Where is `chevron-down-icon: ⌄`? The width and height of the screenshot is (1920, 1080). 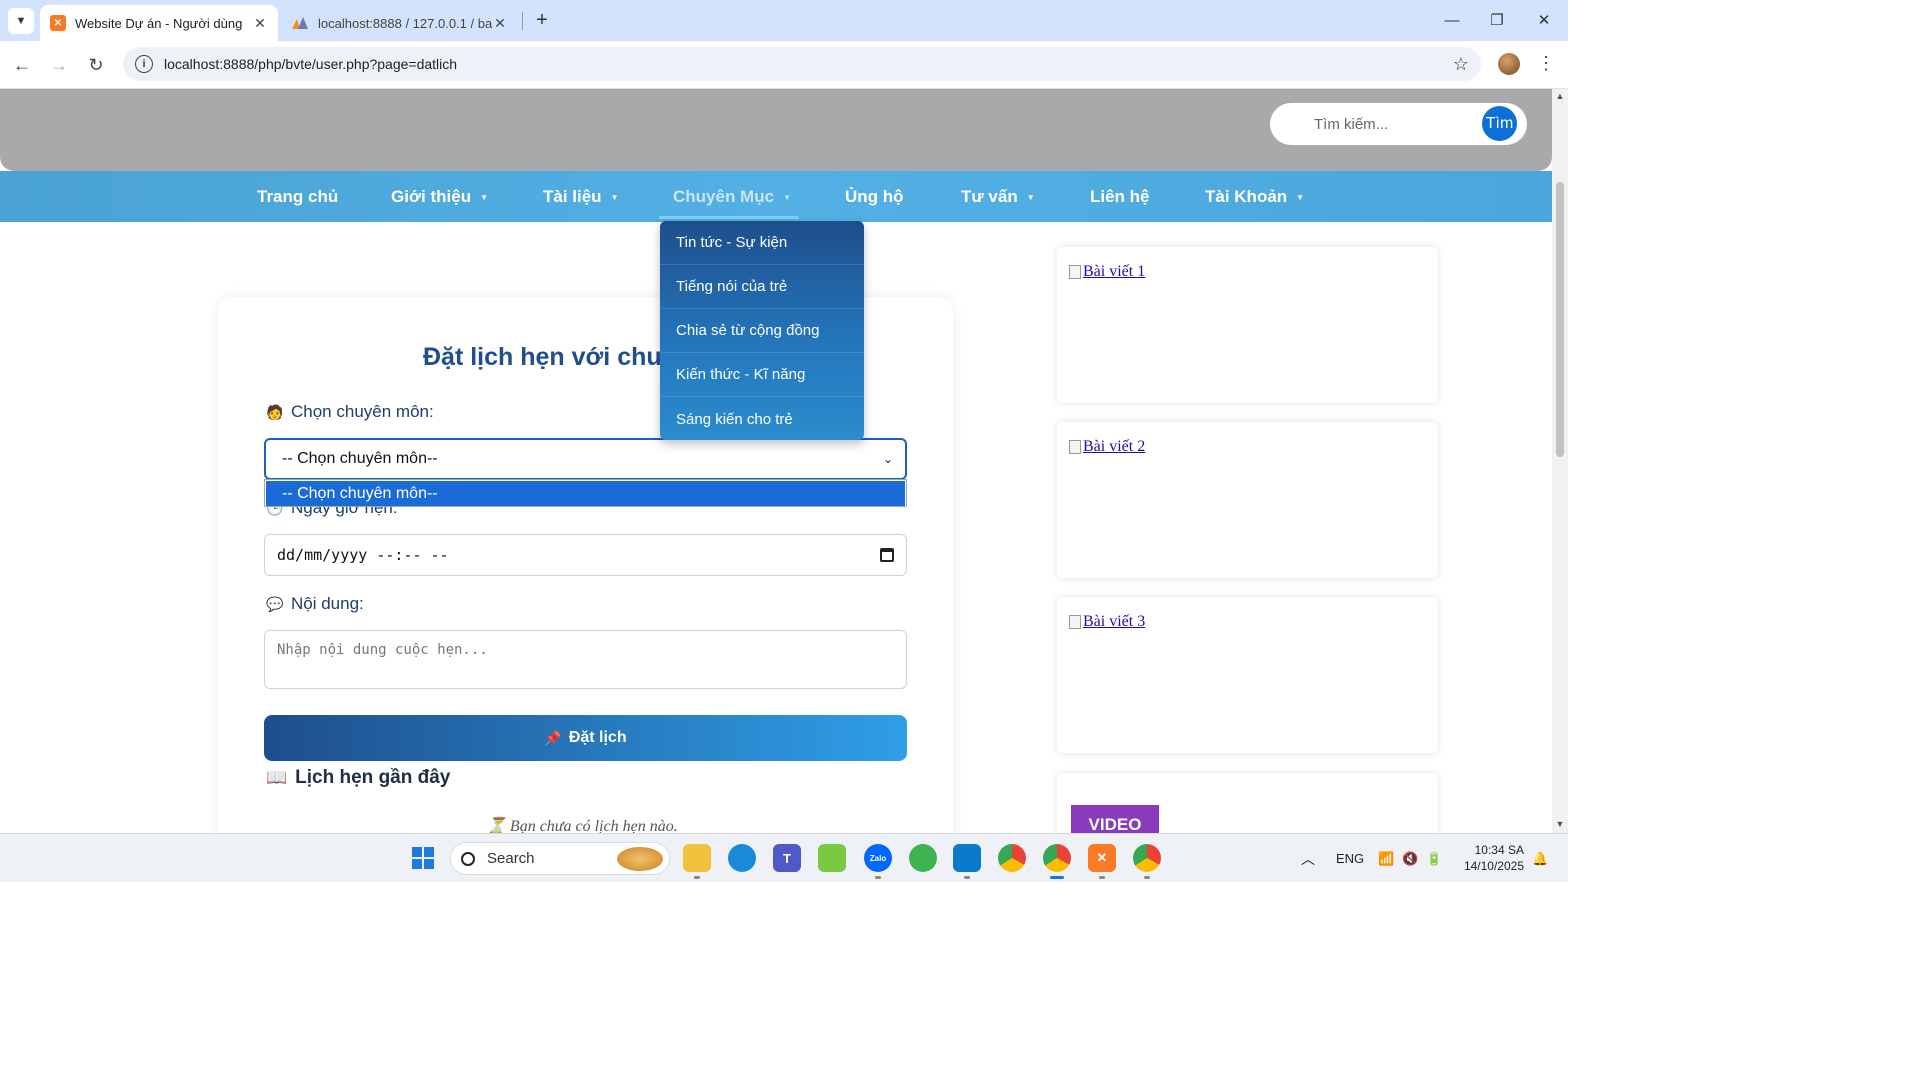
chevron-down-icon: ⌄ is located at coordinates (887, 459).